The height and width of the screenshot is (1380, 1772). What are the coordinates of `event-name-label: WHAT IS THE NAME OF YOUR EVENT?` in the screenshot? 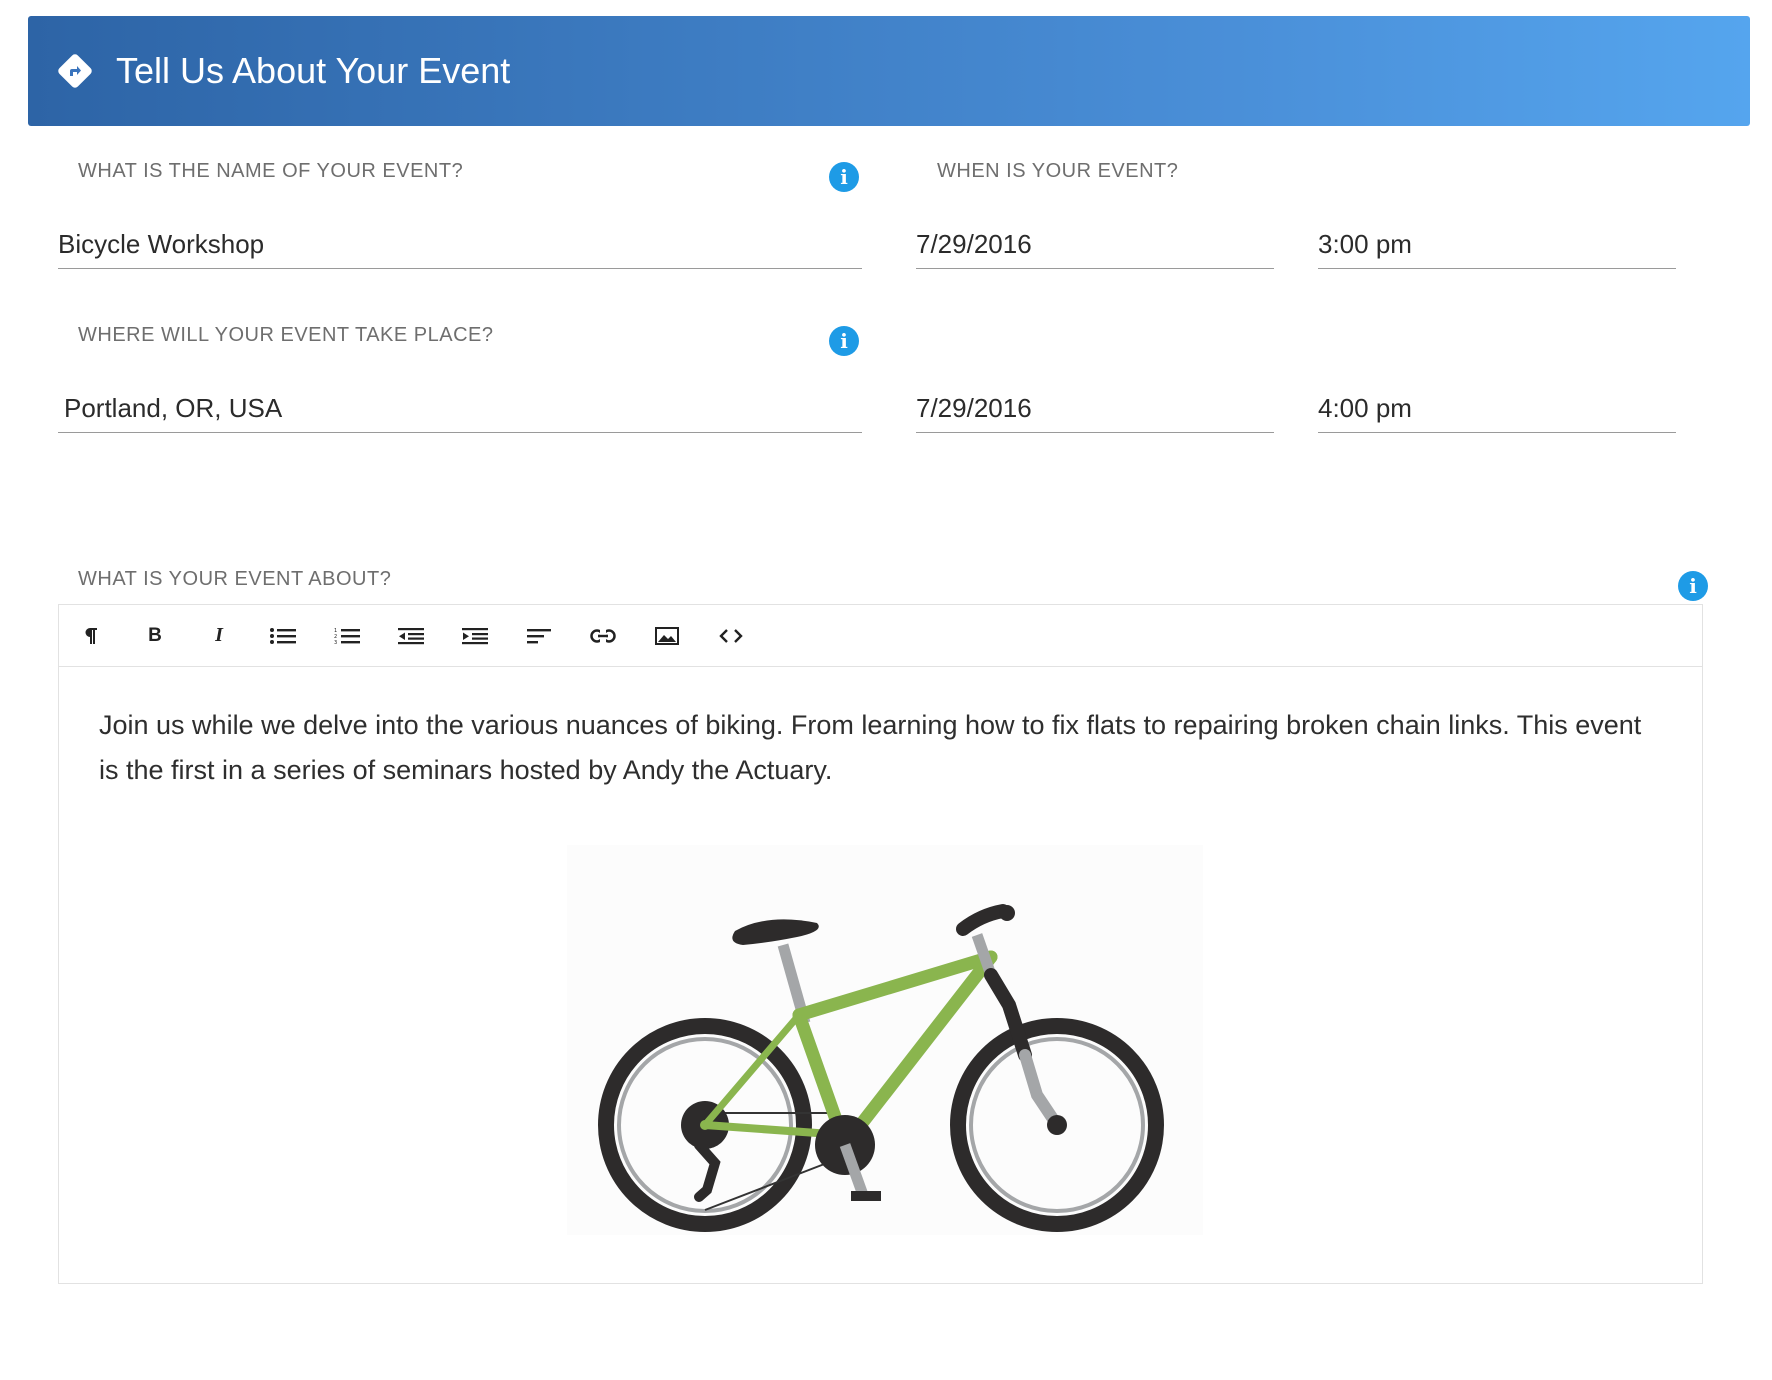 It's located at (271, 171).